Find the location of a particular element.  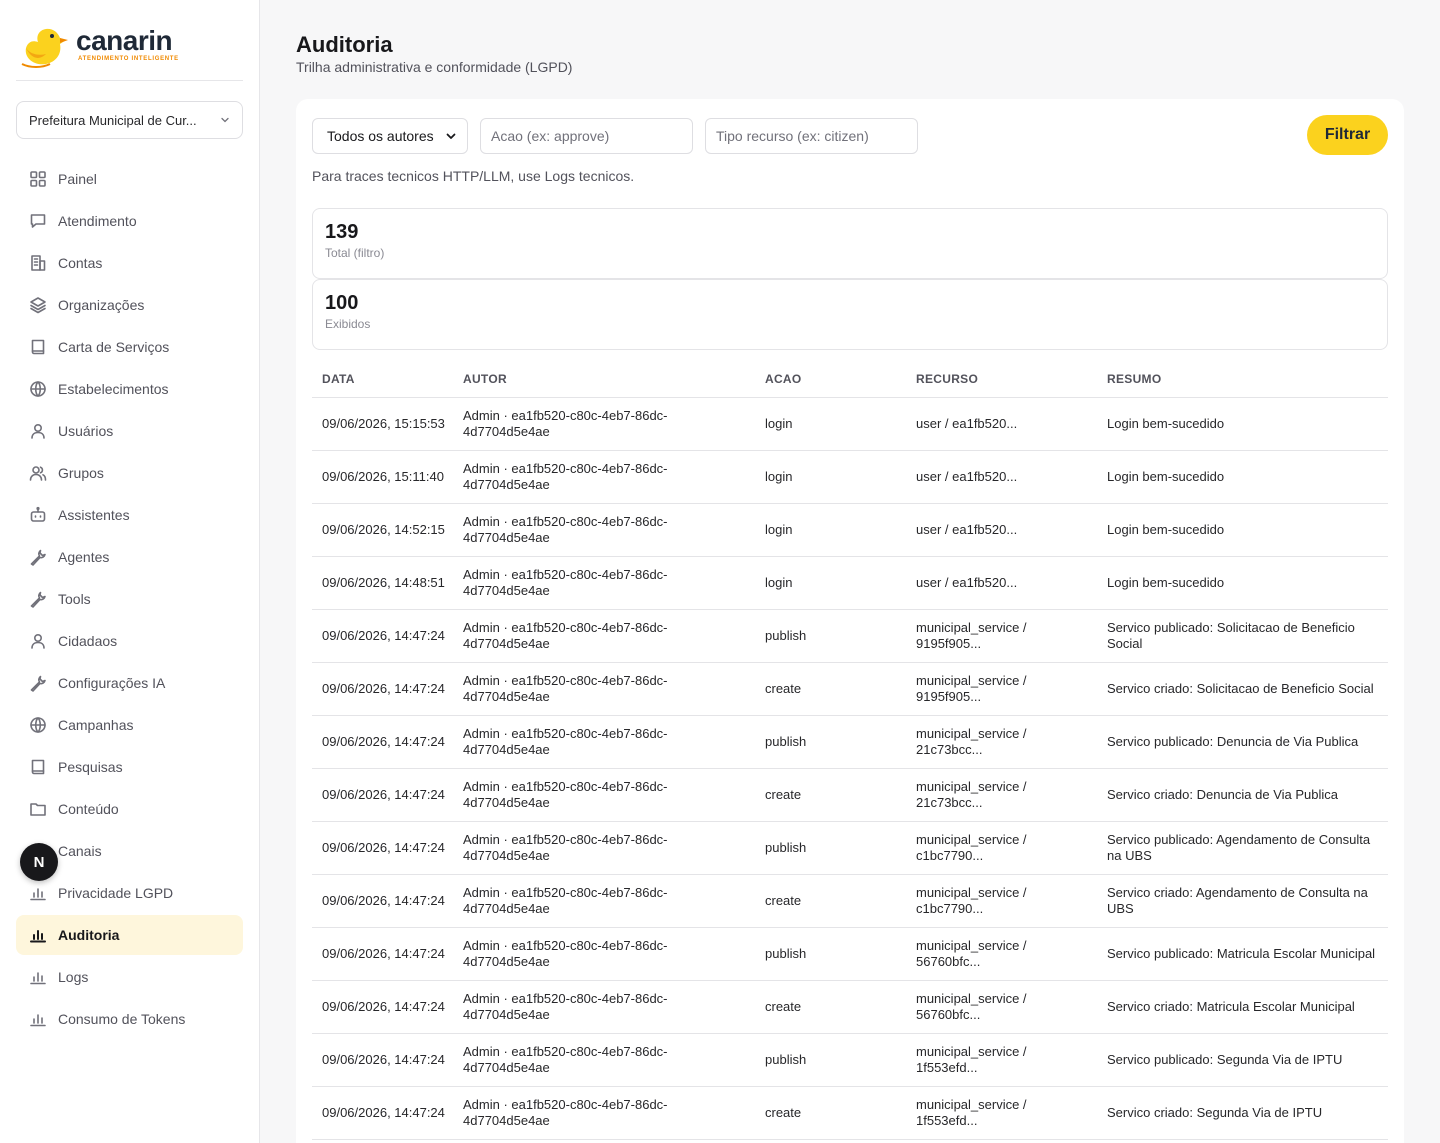

cell-summary: Servico criado: Segunda Via de IPTU is located at coordinates (1215, 1112).